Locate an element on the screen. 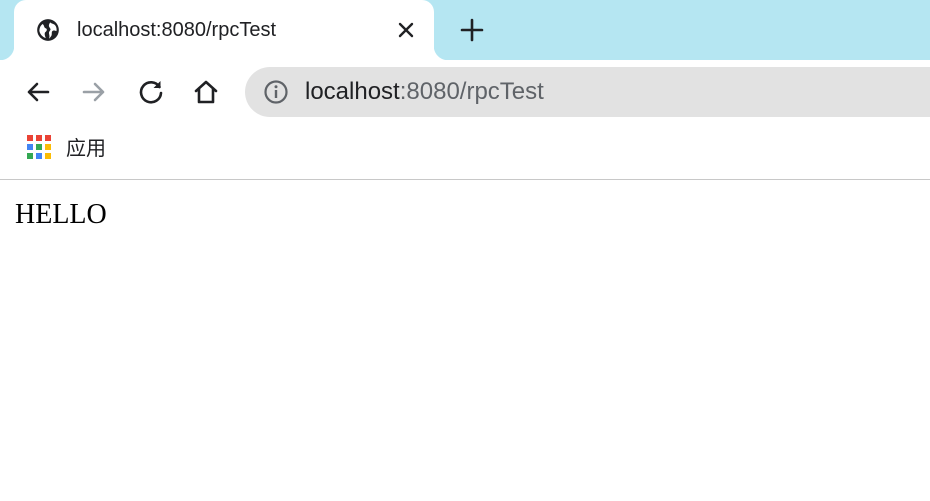 The height and width of the screenshot is (501, 930). home-button is located at coordinates (206, 92).